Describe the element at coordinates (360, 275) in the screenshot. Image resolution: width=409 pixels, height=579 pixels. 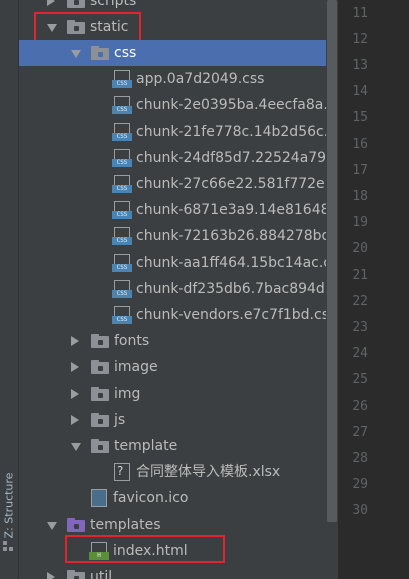
I see `line-number: 21` at that location.